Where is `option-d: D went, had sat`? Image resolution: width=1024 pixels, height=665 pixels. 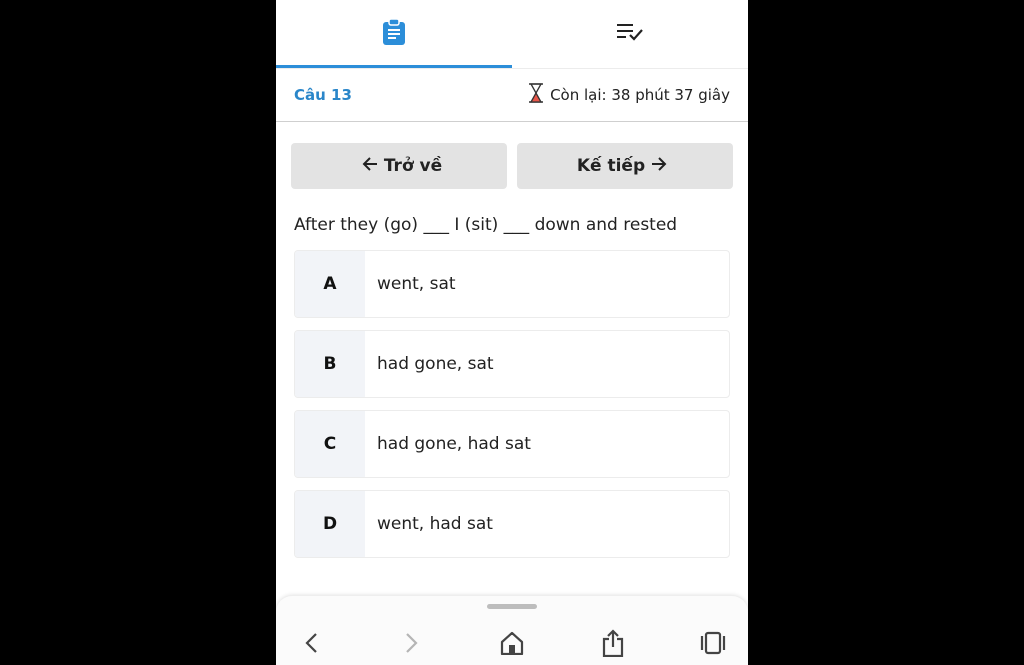
option-d: D went, had sat is located at coordinates (512, 524).